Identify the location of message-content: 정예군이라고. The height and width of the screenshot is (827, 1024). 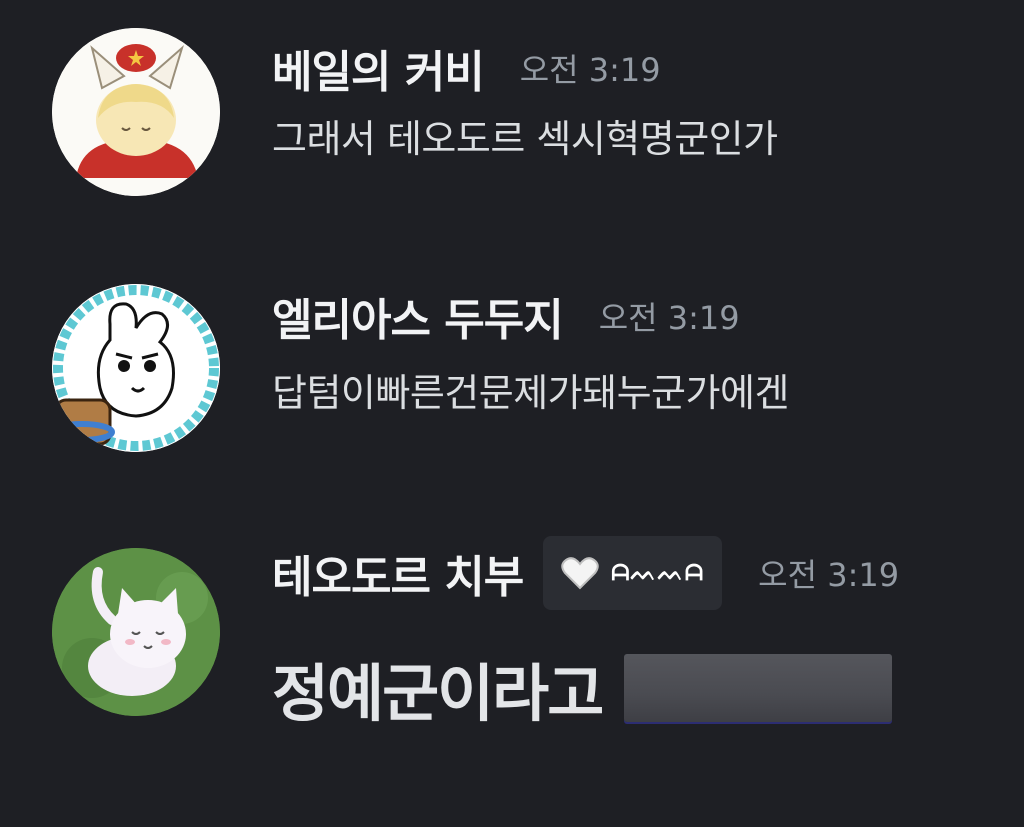
(582, 688).